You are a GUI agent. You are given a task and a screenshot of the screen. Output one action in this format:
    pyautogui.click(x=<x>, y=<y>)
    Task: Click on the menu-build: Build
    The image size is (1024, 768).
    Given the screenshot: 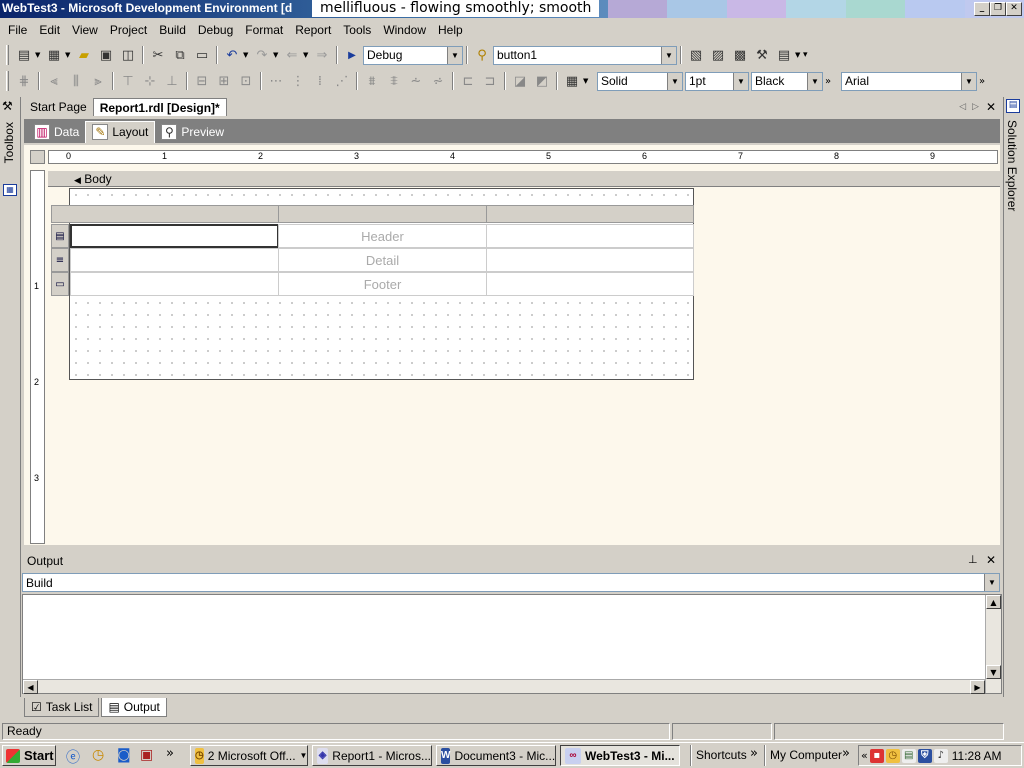 What is the action you would take?
    pyautogui.click(x=172, y=30)
    